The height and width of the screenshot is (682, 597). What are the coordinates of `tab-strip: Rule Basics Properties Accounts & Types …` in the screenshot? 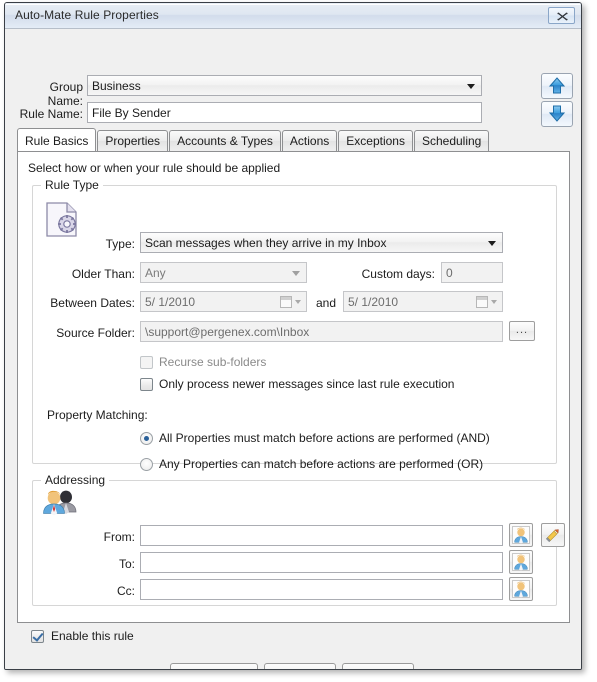 It's located at (253, 140).